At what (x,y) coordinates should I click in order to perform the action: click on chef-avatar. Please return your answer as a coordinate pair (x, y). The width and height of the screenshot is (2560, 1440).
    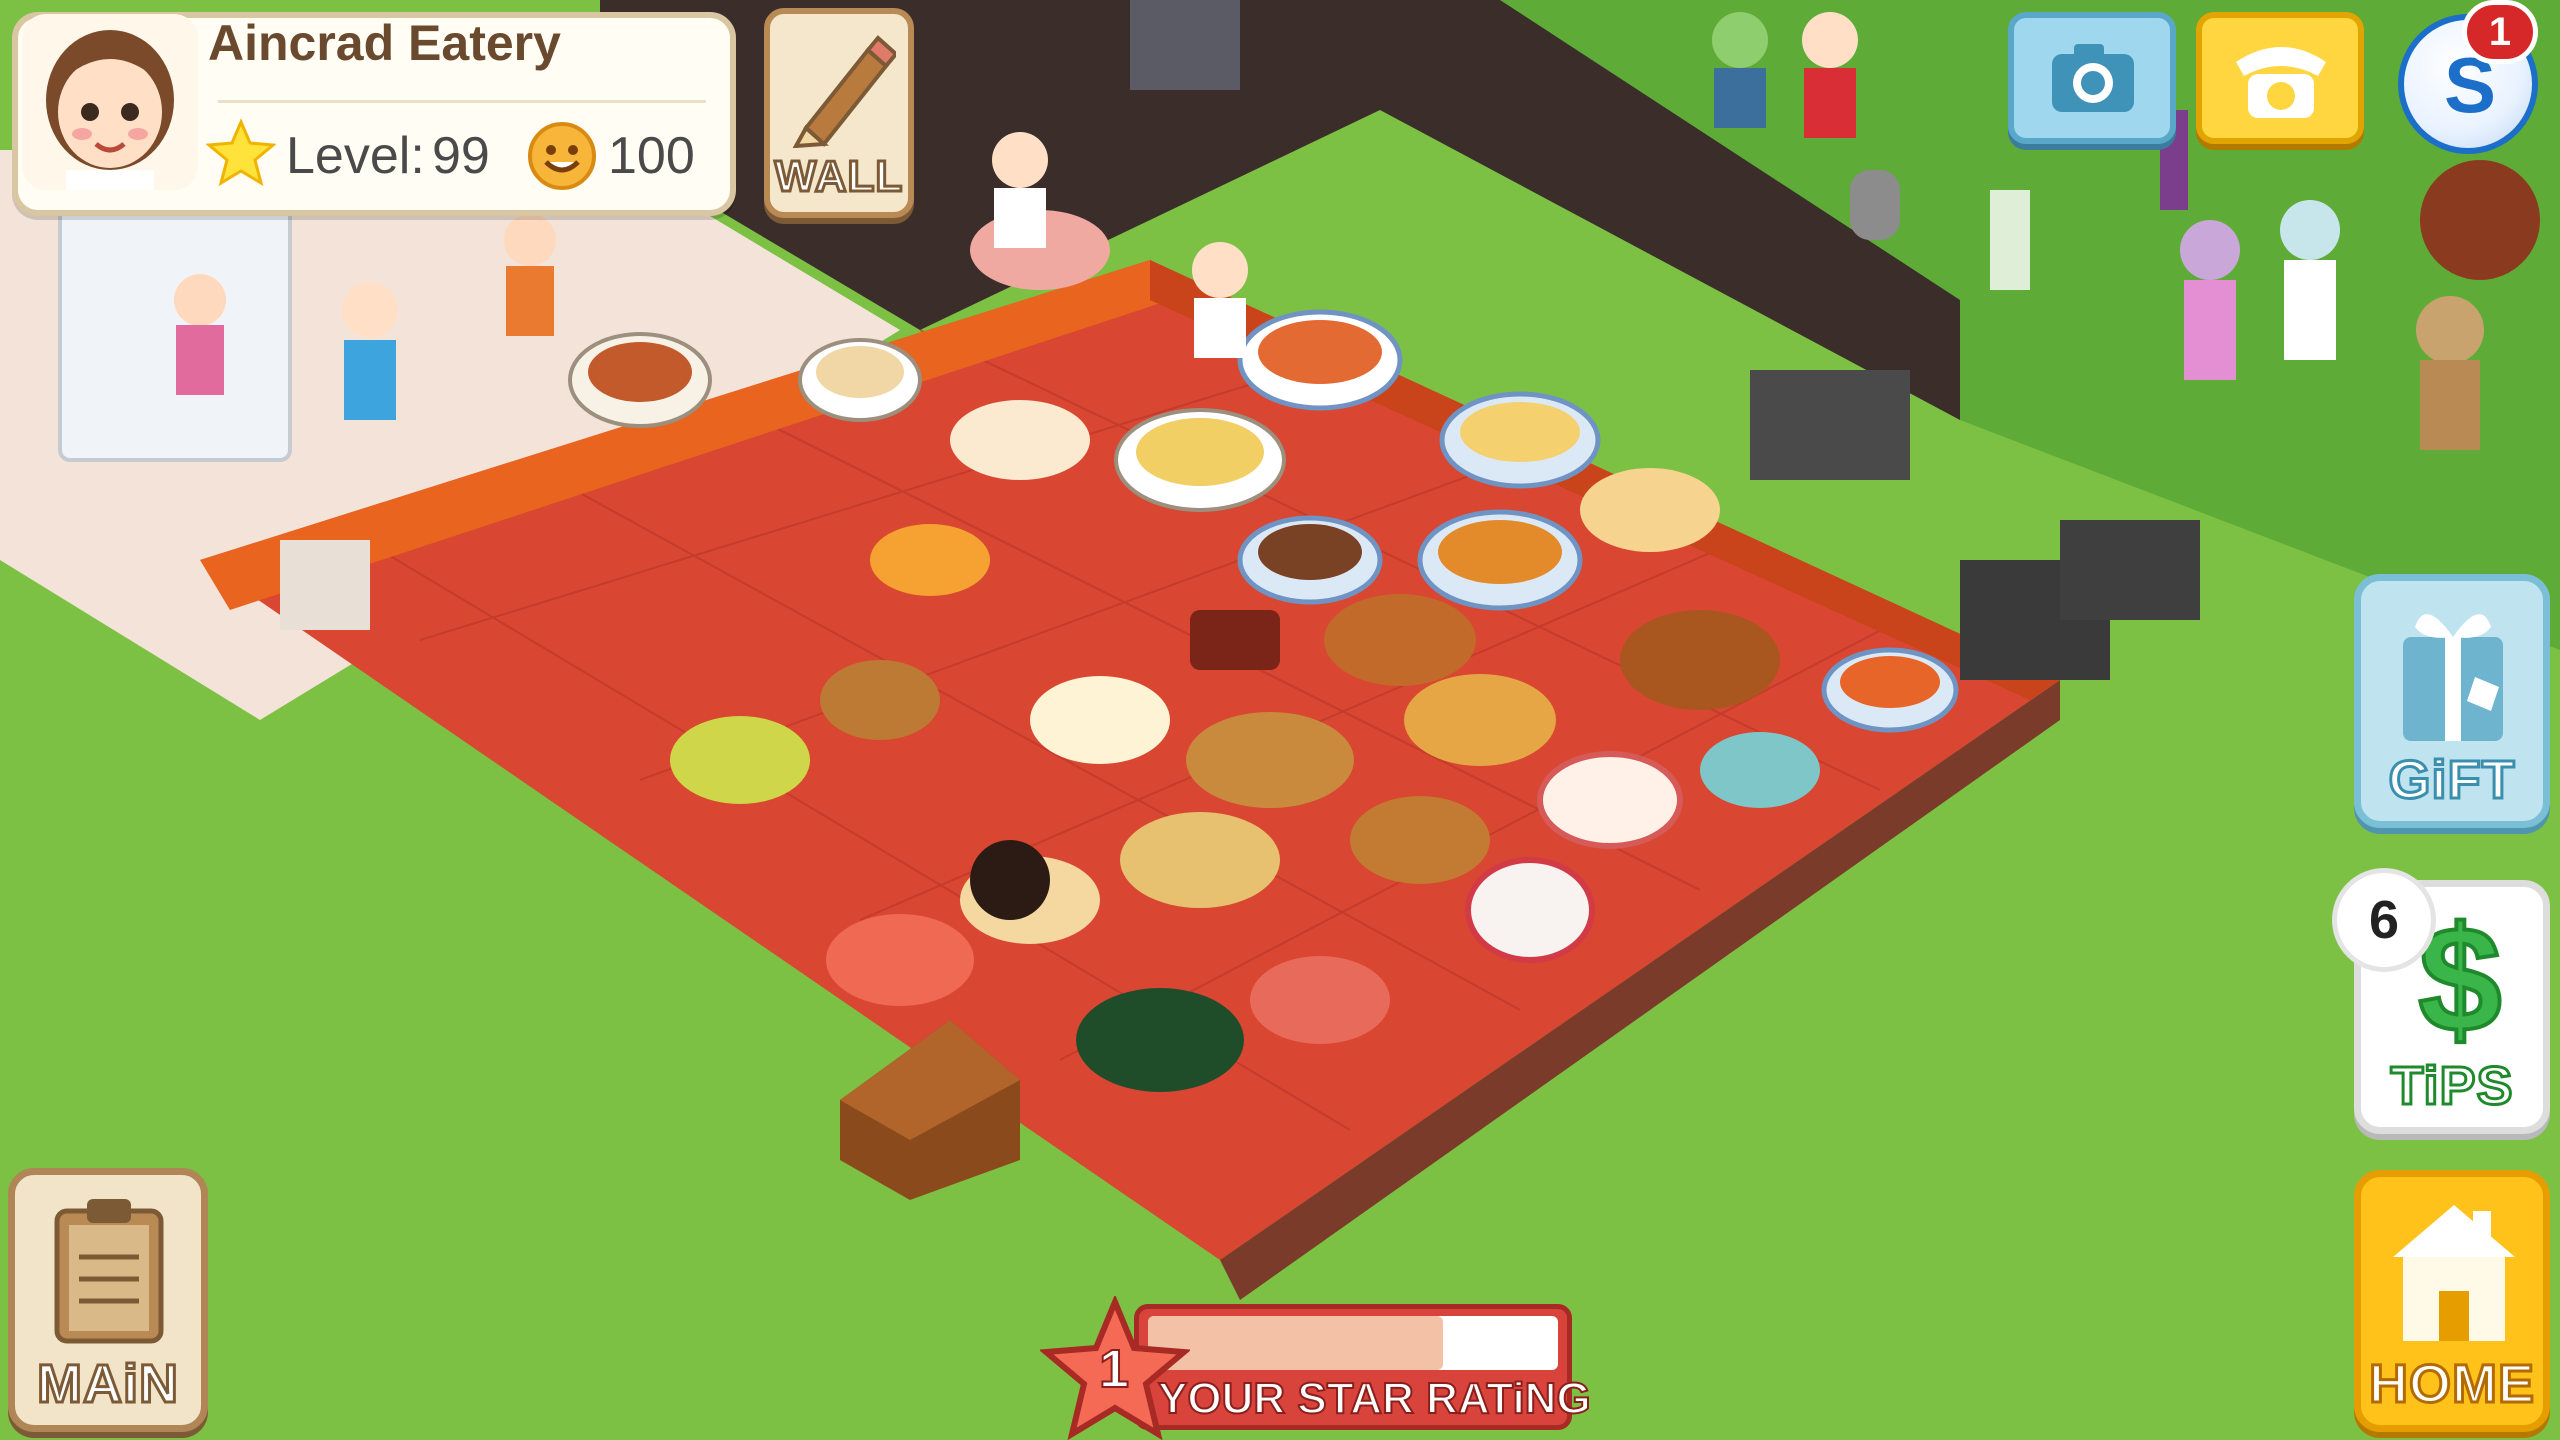
    Looking at the image, I should click on (110, 102).